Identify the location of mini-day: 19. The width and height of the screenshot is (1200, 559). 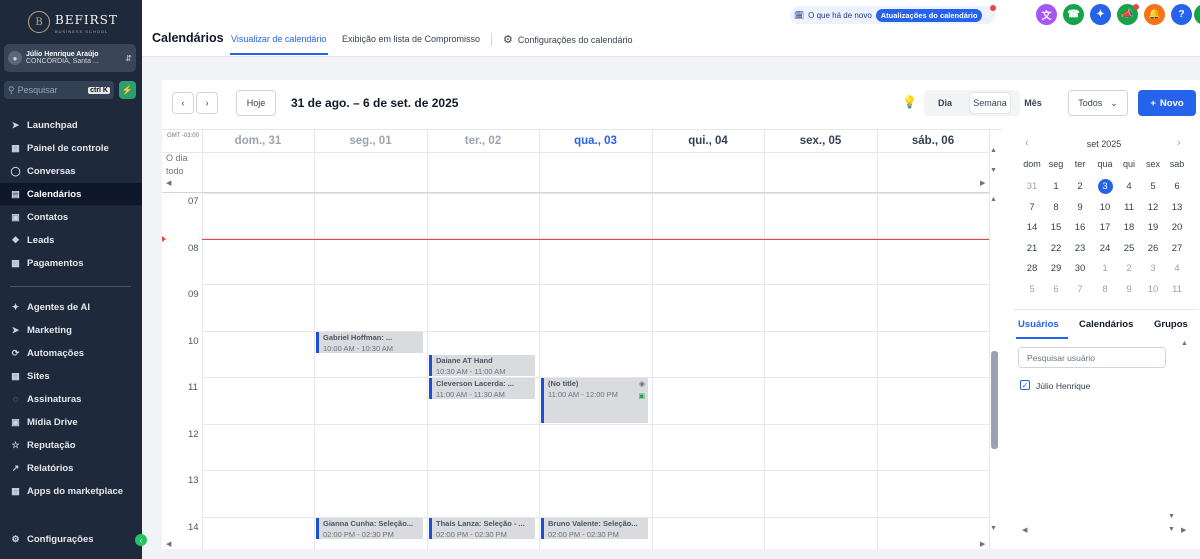
(1153, 228).